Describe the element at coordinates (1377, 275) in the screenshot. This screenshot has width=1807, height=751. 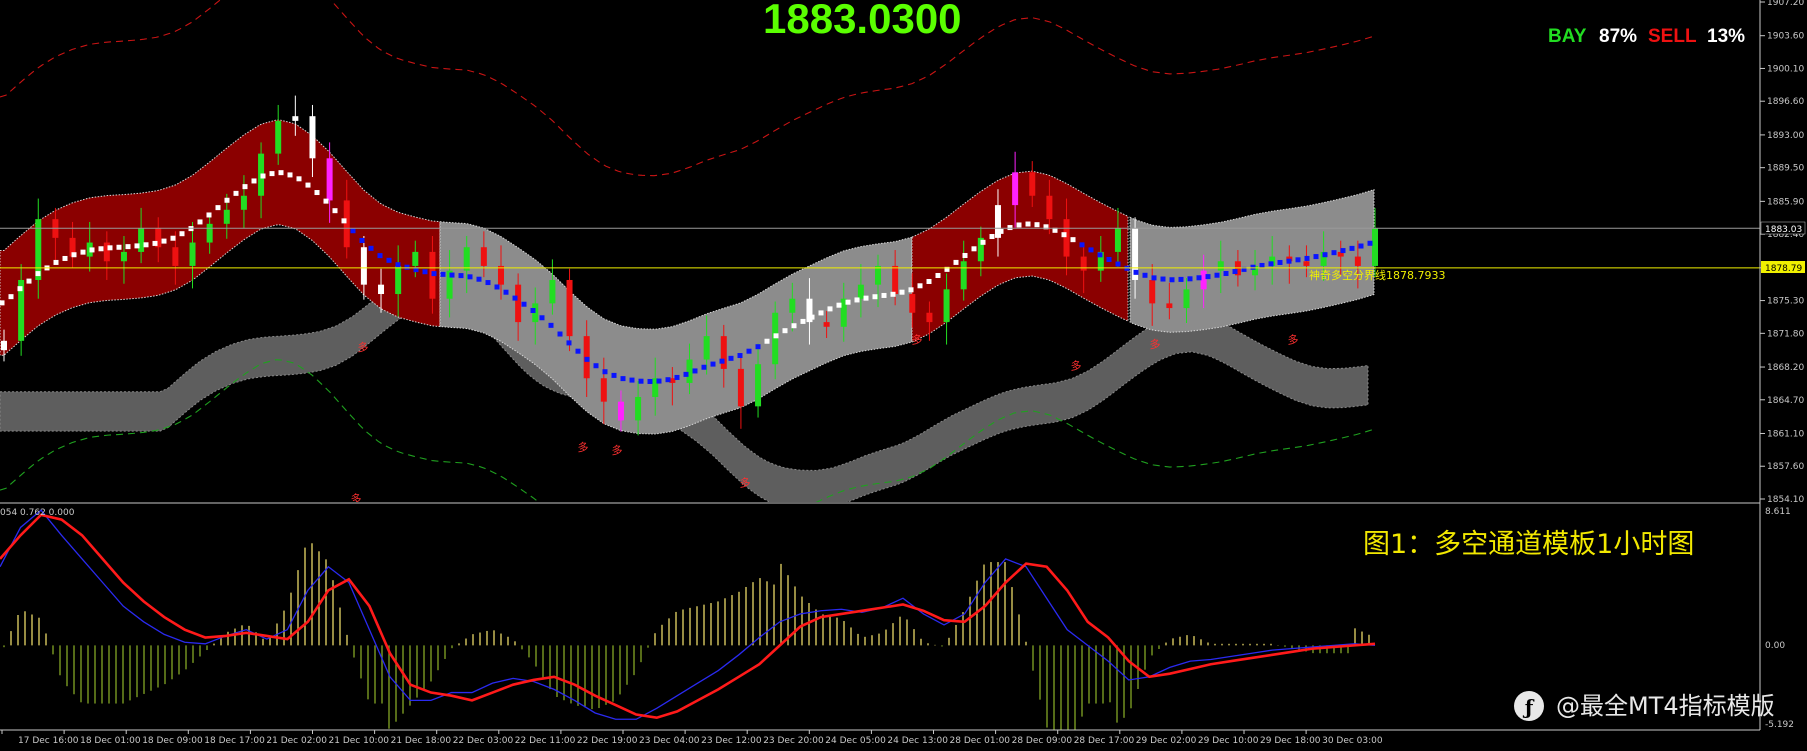
I see `divider-label: 神奇多空分界线1878.7933` at that location.